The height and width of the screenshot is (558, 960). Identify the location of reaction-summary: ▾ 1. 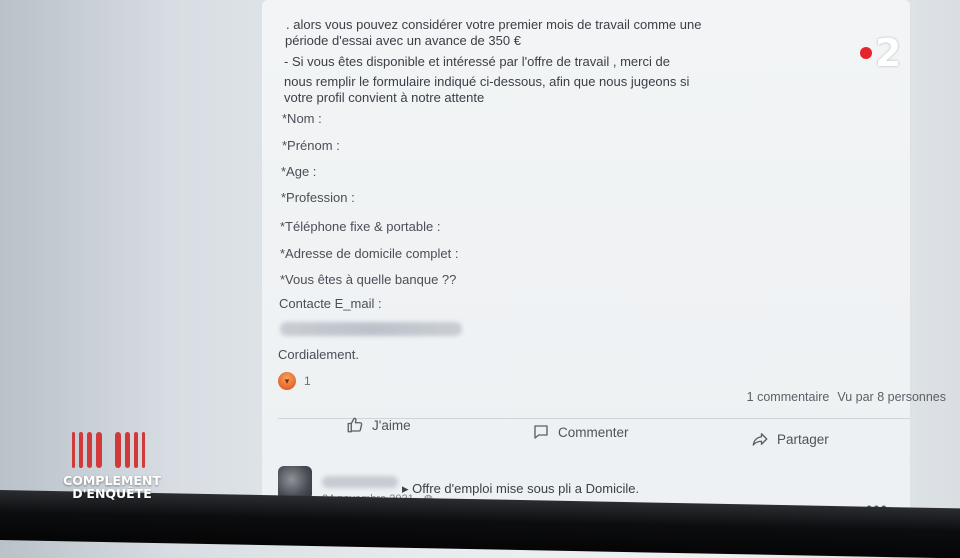
(294, 381).